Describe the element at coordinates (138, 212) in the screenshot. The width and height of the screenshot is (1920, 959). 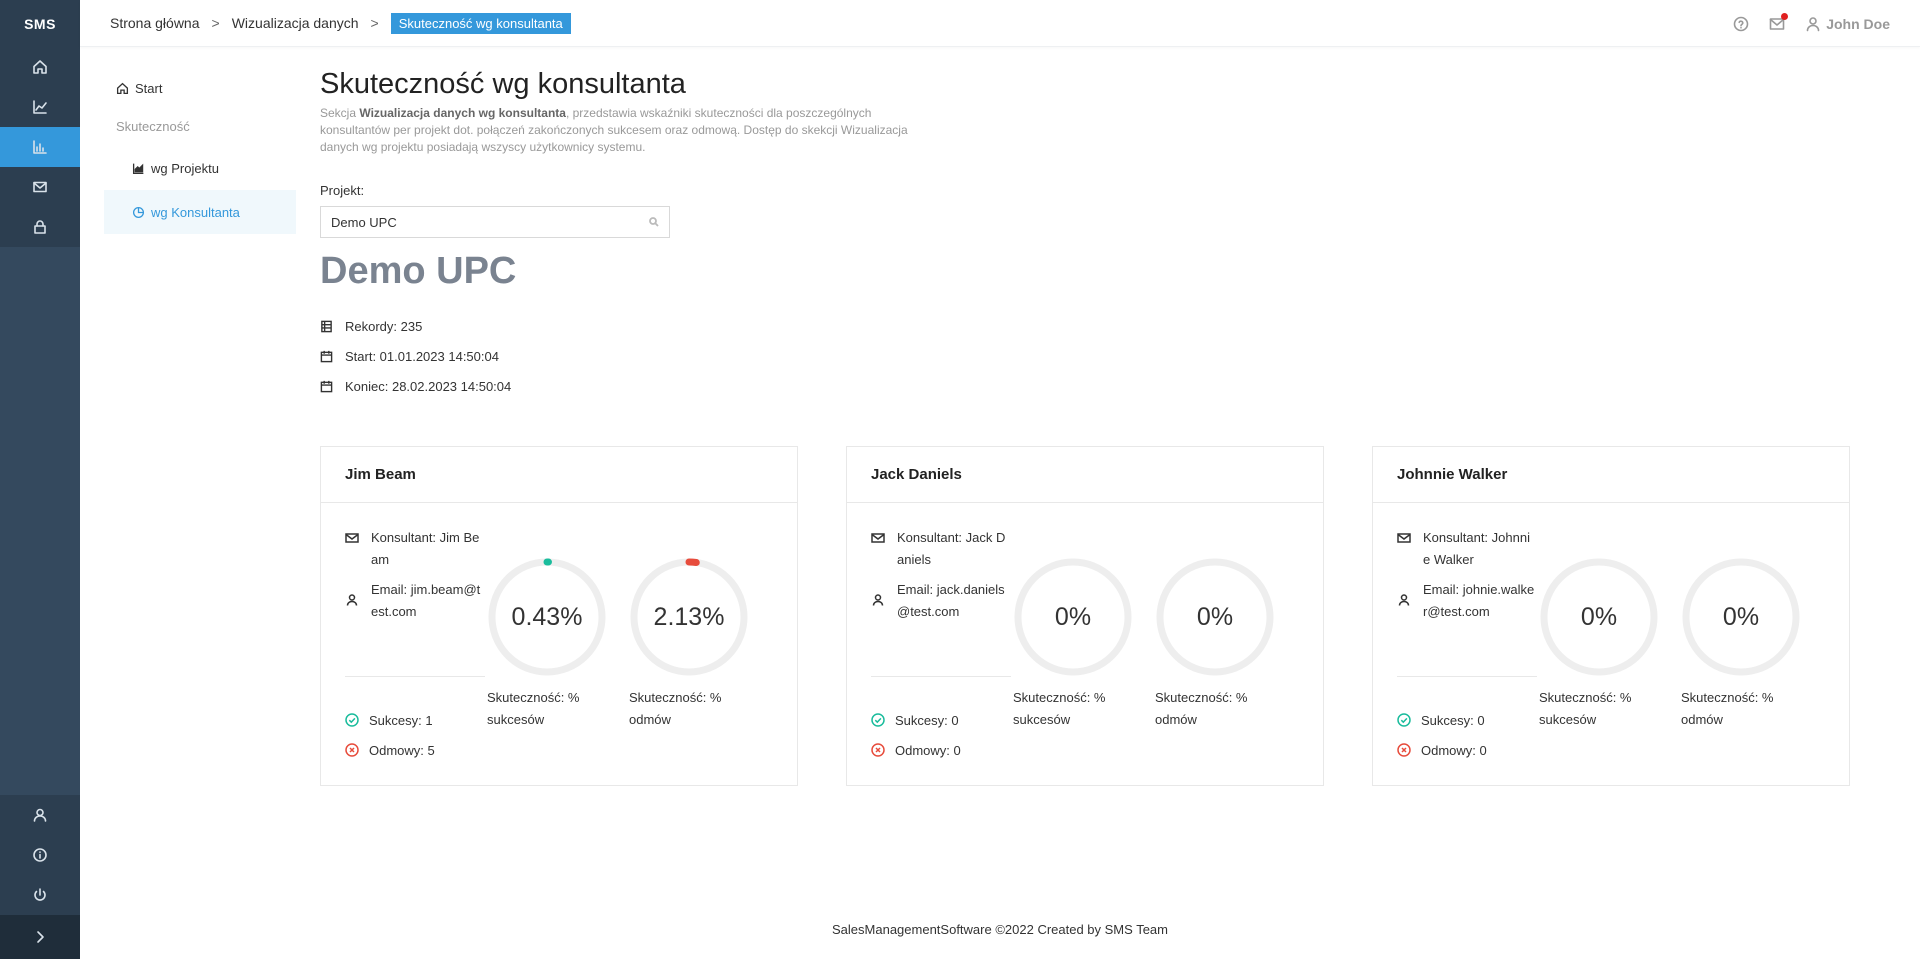
I see `pie-chart-icon` at that location.